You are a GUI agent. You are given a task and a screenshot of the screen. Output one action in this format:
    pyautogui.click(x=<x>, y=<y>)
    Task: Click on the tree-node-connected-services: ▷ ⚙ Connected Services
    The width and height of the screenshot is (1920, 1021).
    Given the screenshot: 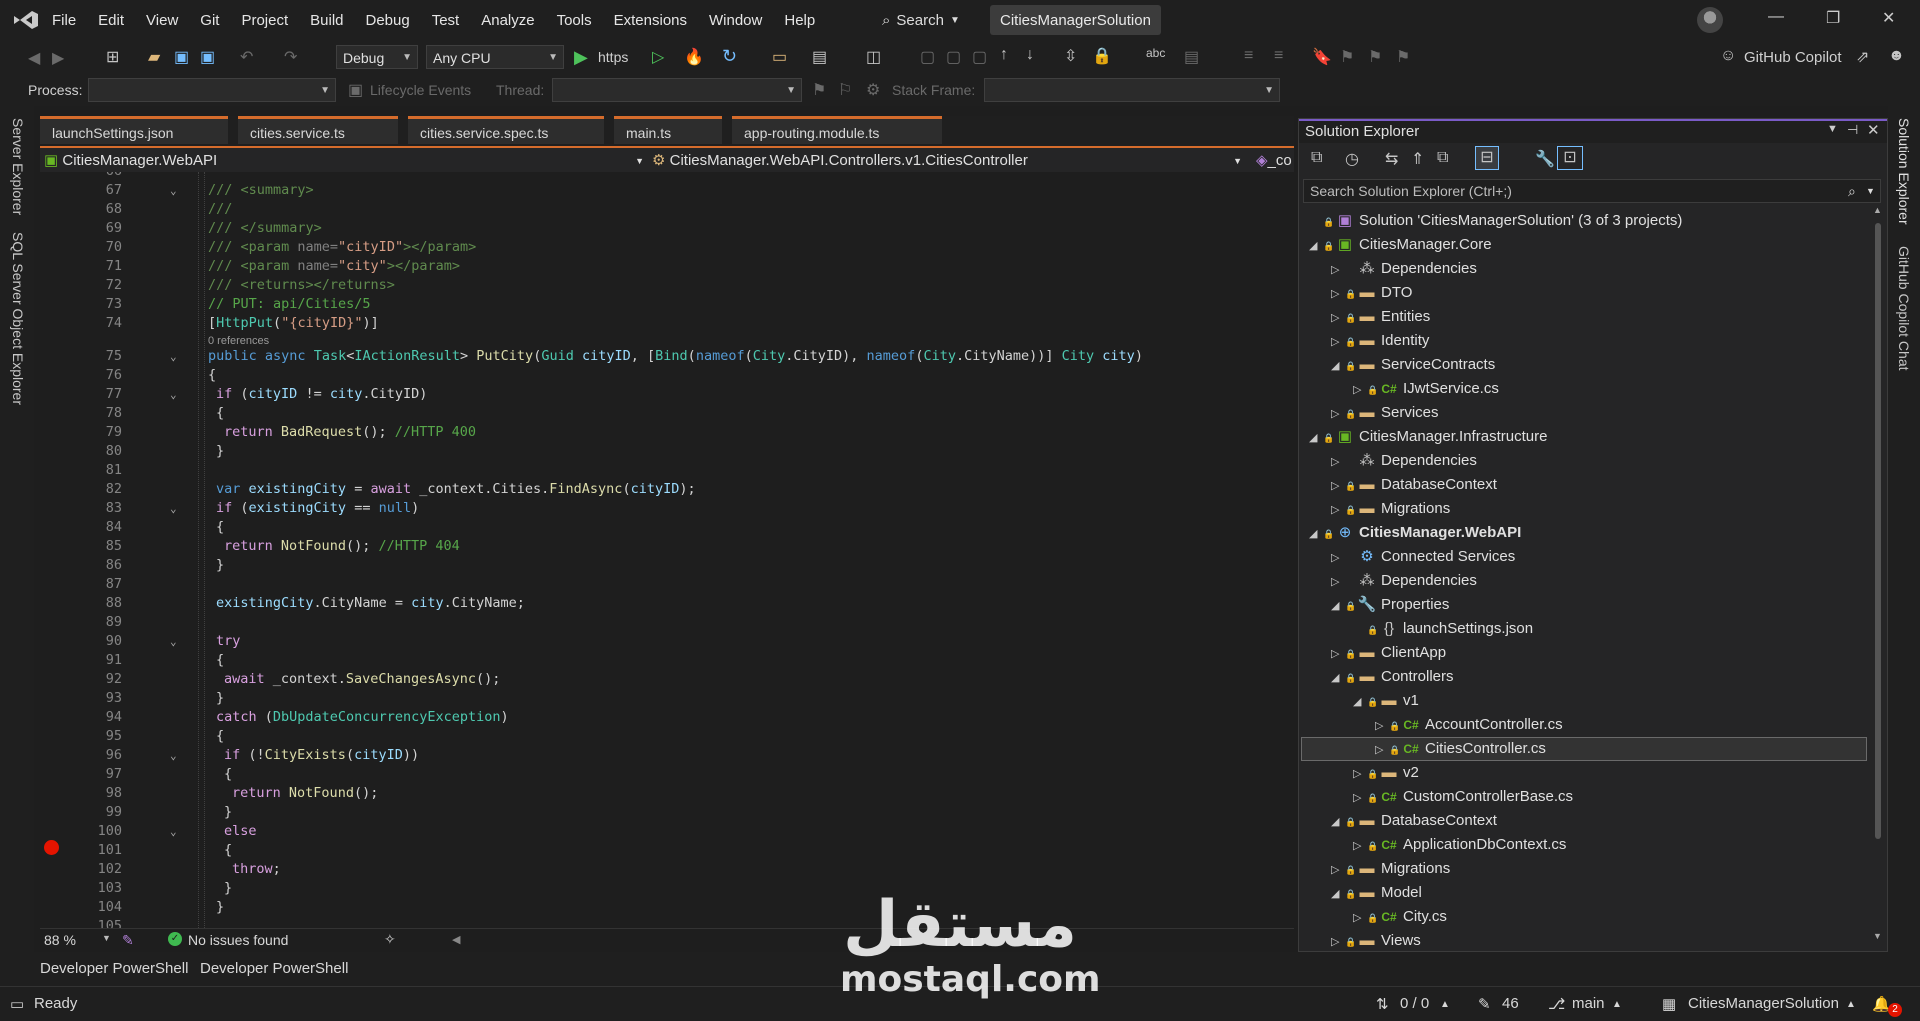 What is the action you would take?
    pyautogui.click(x=1423, y=557)
    